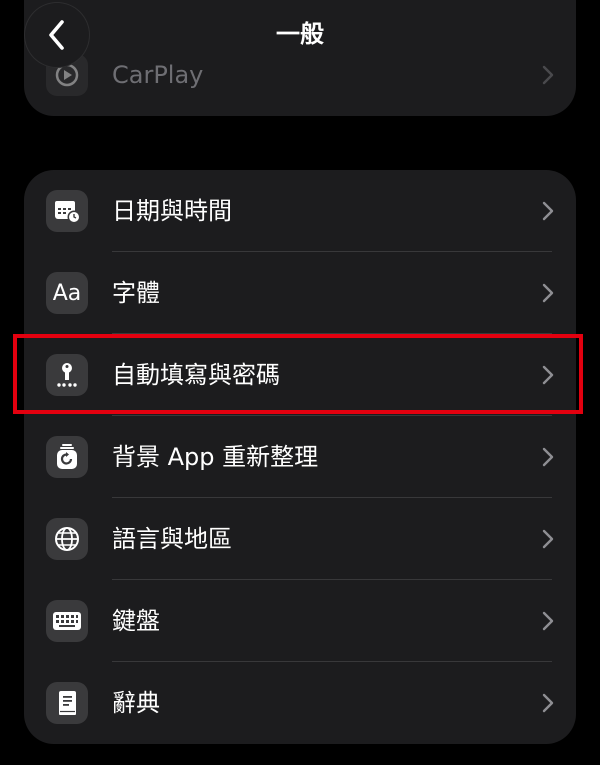  I want to click on settings-row-fonts: Aa 字體, so click(300, 293).